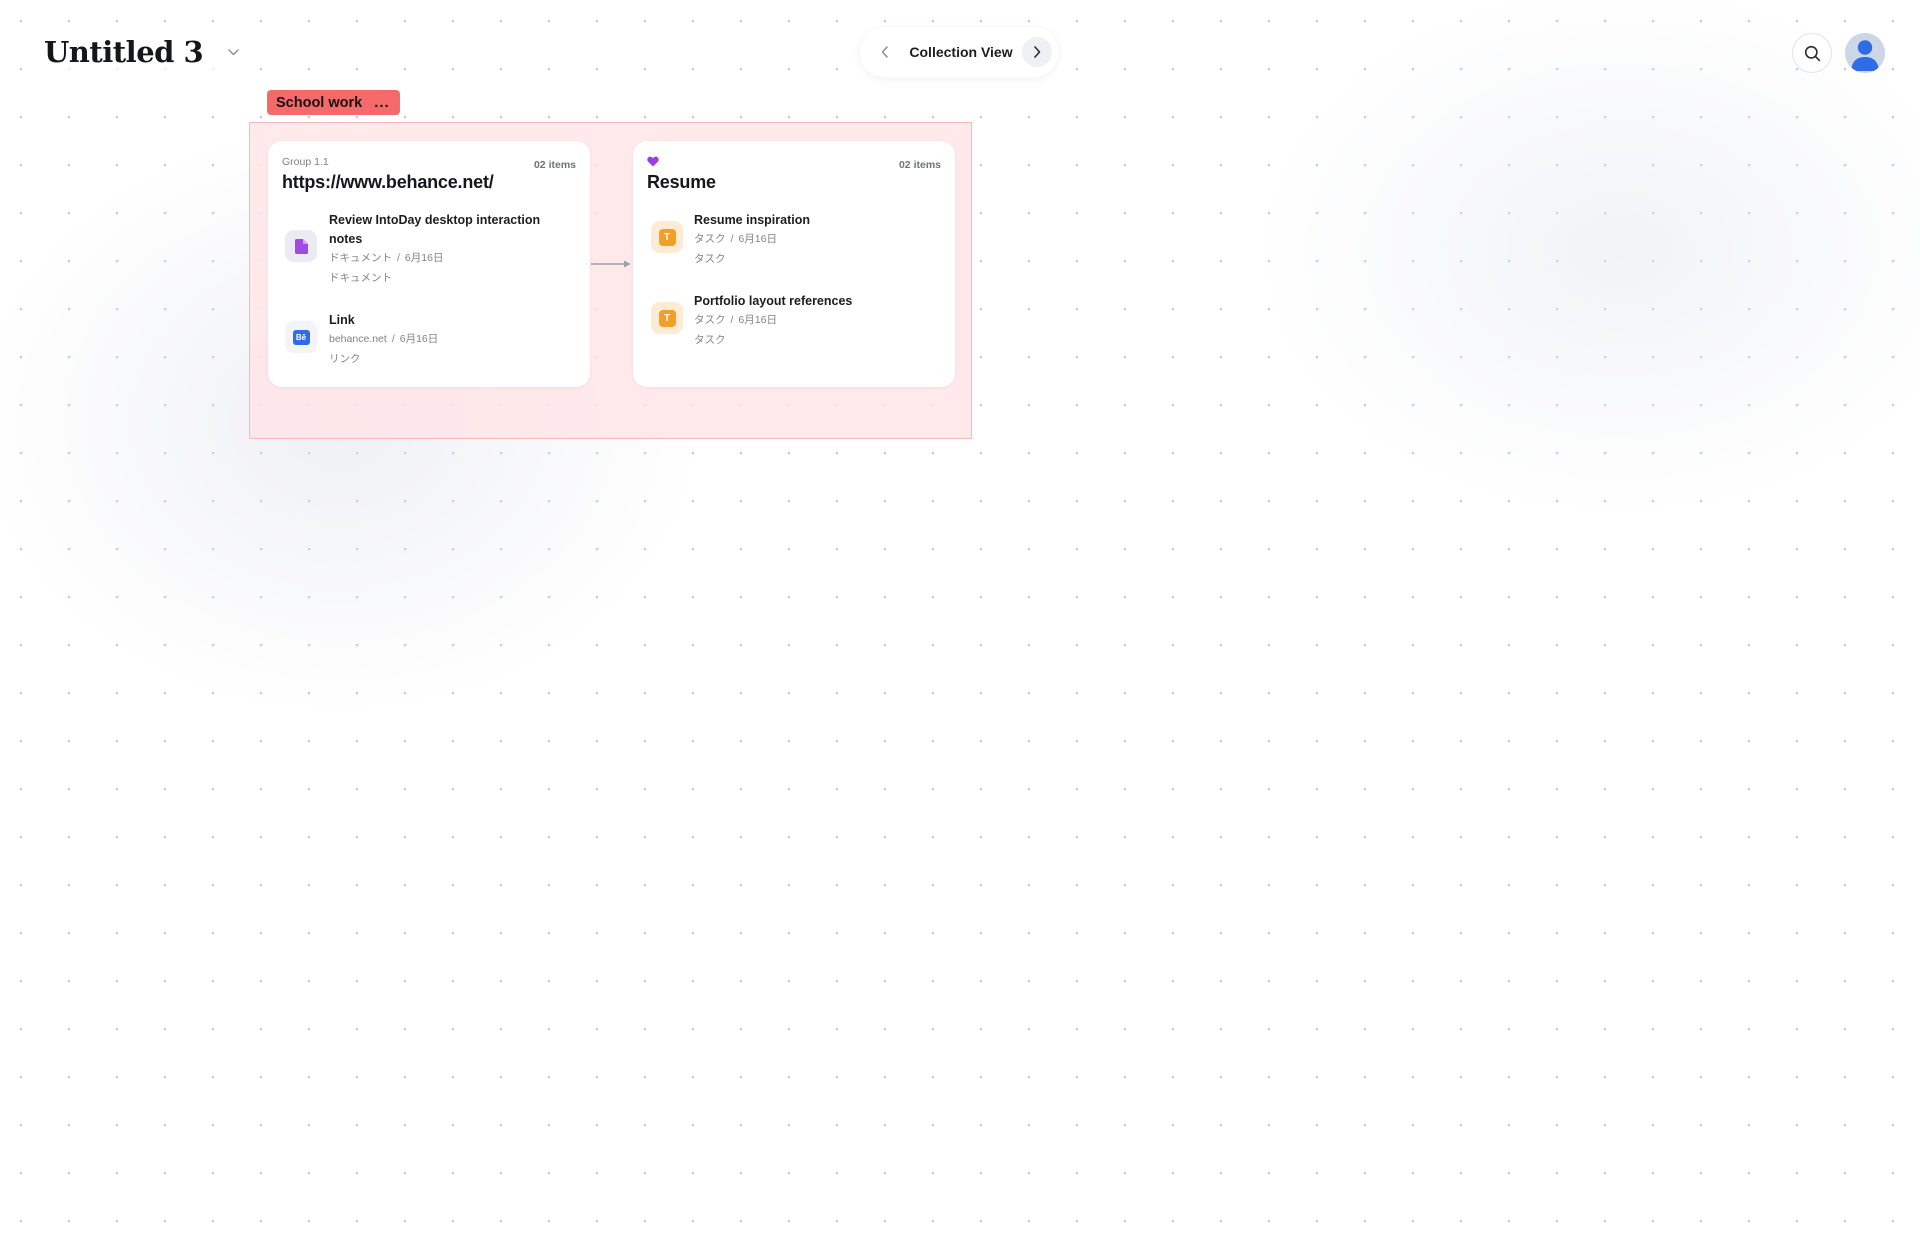  What do you see at coordinates (773, 301) in the screenshot?
I see `item-title: Portfolio layout references` at bounding box center [773, 301].